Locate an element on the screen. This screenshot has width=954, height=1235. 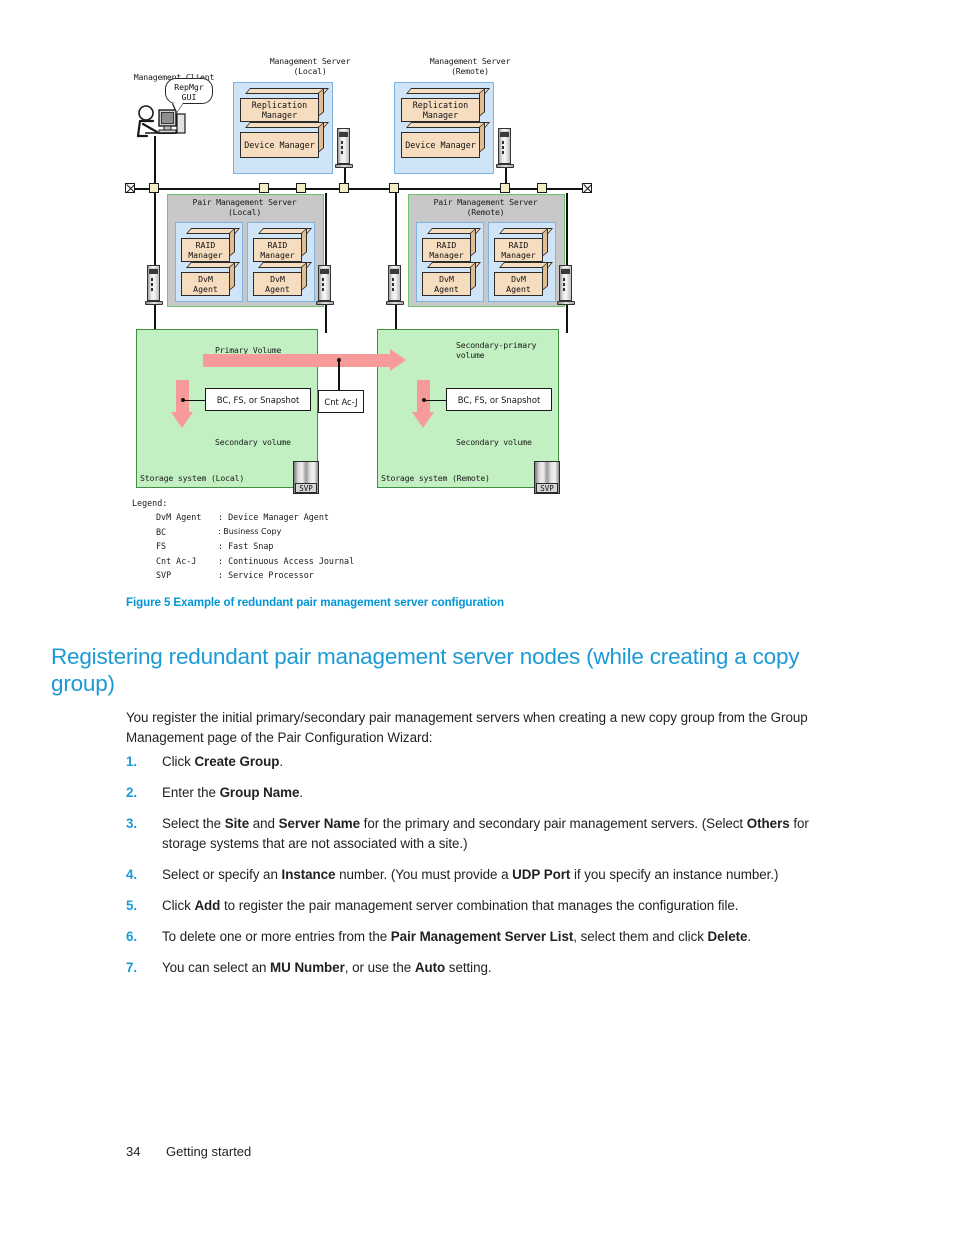
svp-remote-tag: SVP is located at coordinates (547, 487).